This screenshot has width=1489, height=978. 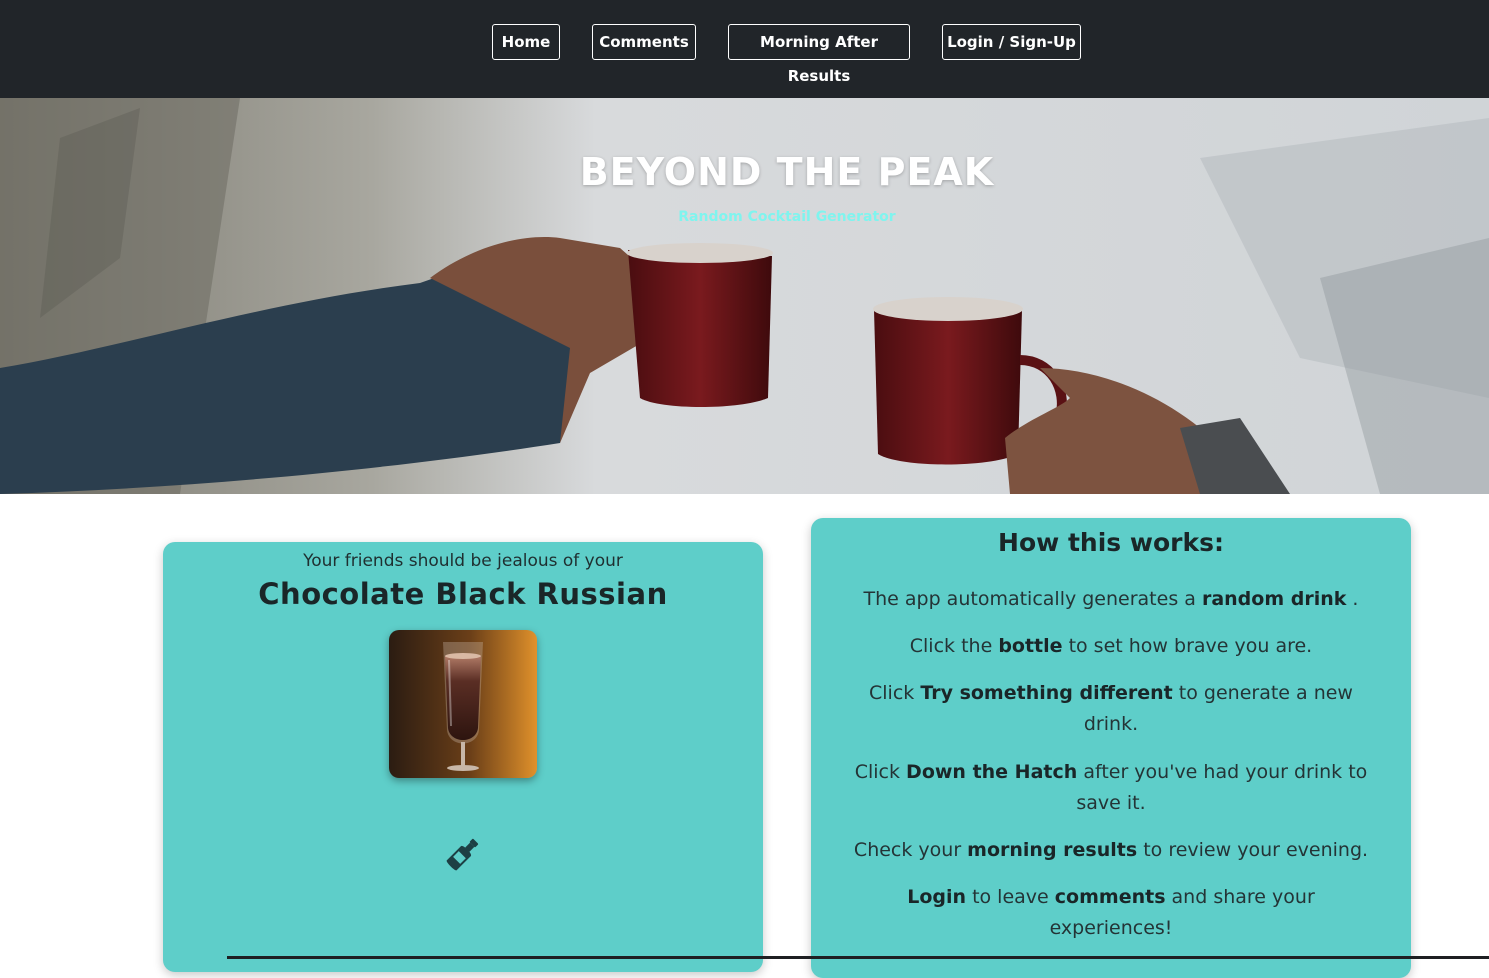 What do you see at coordinates (1111, 542) in the screenshot?
I see `how-it-works-title: How this works:` at bounding box center [1111, 542].